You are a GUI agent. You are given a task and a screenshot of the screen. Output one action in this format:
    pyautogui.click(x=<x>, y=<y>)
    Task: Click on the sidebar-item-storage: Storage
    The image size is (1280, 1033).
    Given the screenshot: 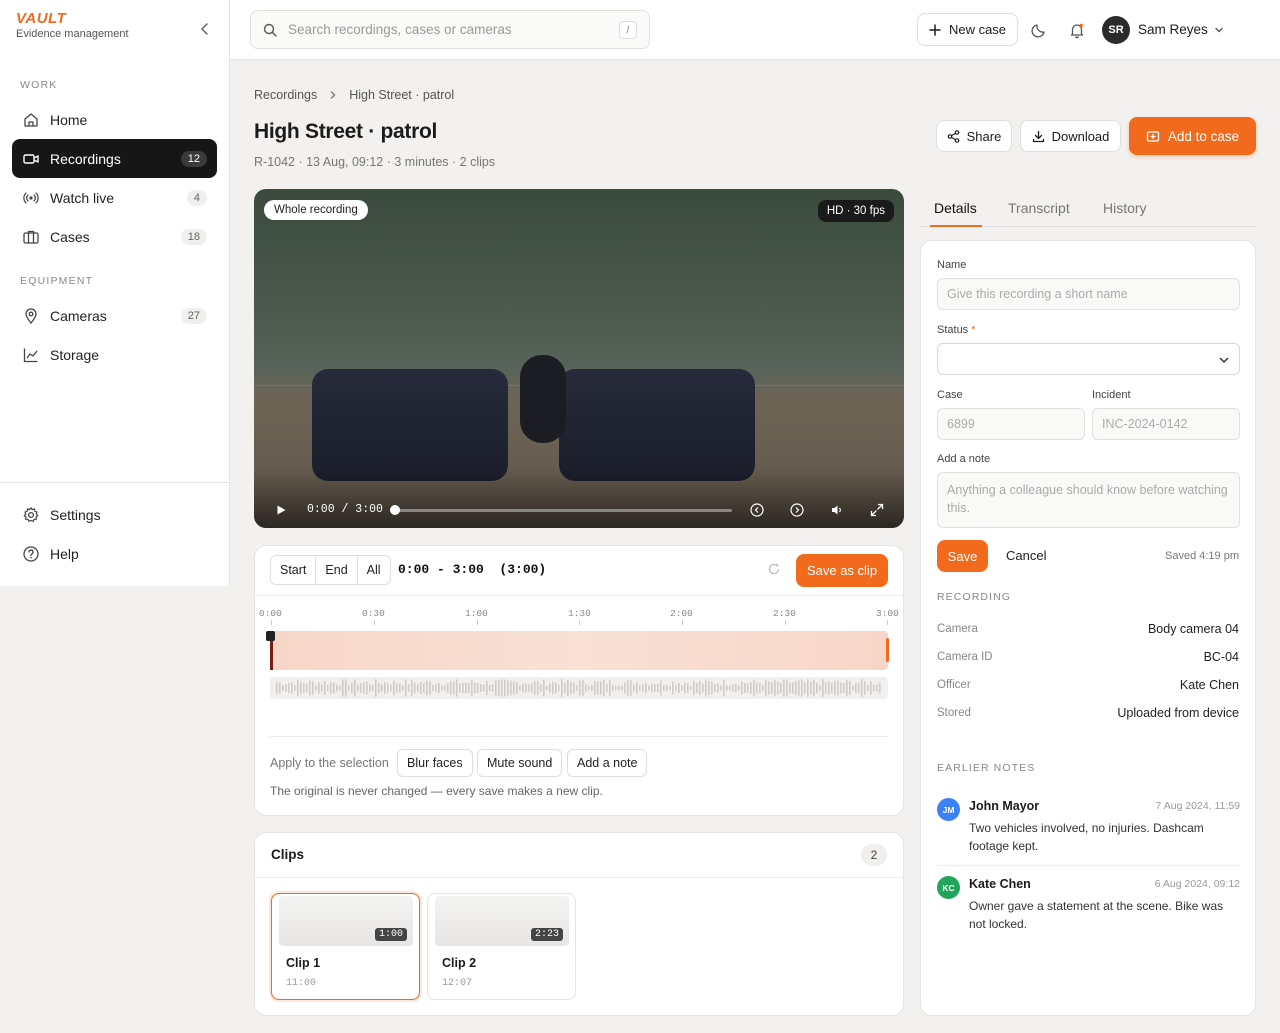 What is the action you would take?
    pyautogui.click(x=114, y=354)
    